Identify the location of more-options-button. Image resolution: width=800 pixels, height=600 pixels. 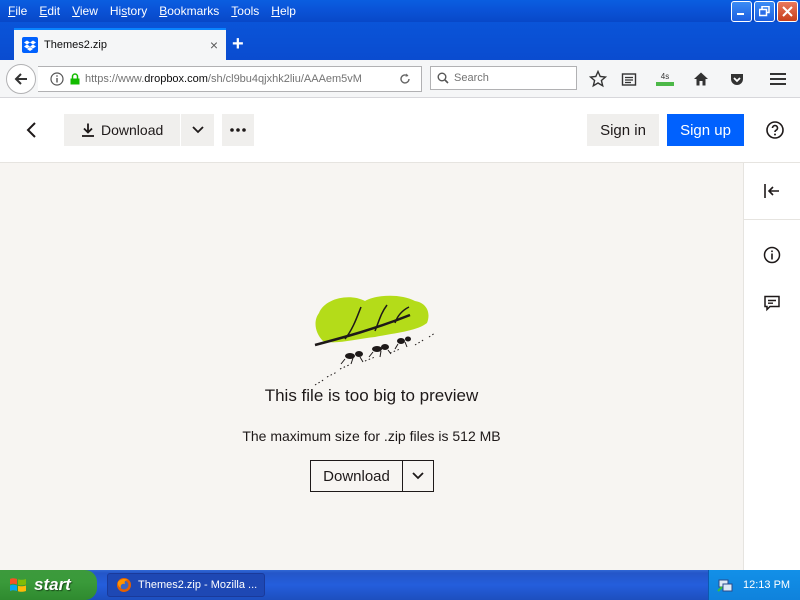
(238, 130).